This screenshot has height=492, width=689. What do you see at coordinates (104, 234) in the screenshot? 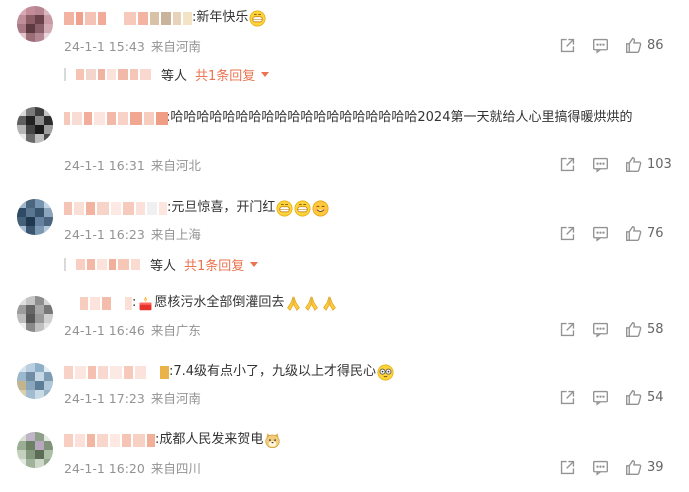
I see `comment-time: 24-1-1 16:23` at bounding box center [104, 234].